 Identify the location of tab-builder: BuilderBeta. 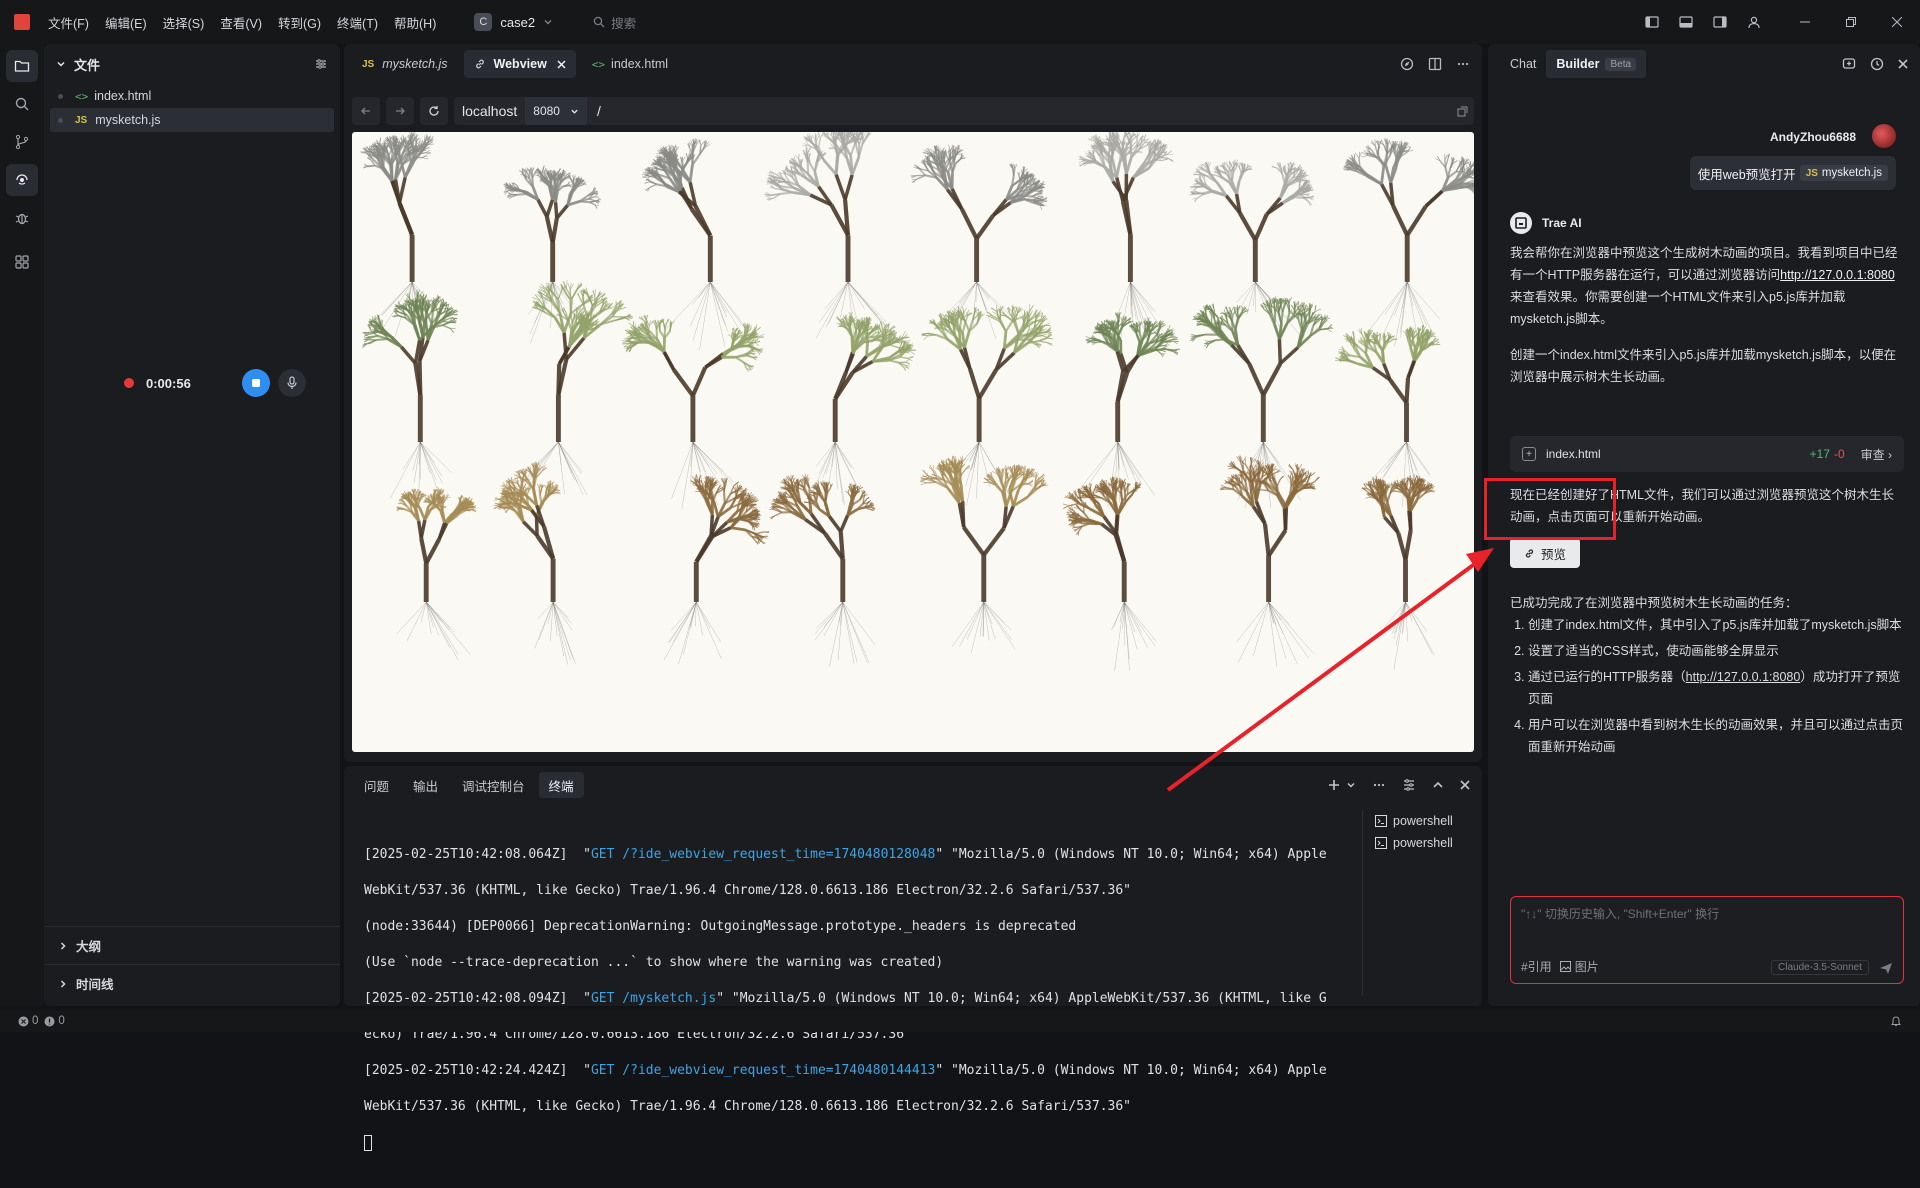
(1596, 64).